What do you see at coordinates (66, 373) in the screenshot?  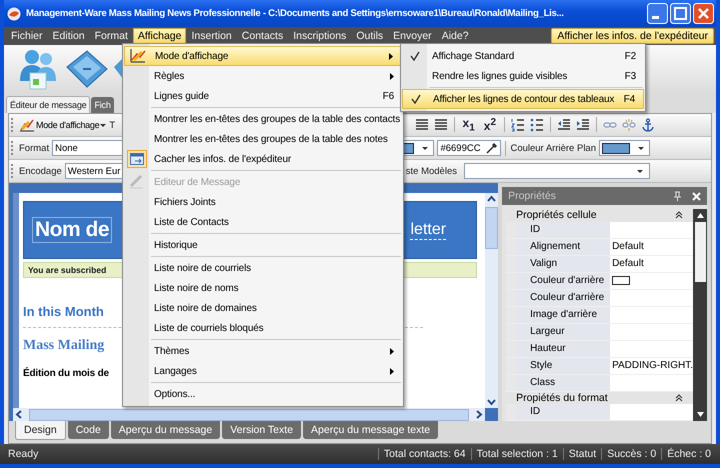 I see `edition-heading: Édition du mois de` at bounding box center [66, 373].